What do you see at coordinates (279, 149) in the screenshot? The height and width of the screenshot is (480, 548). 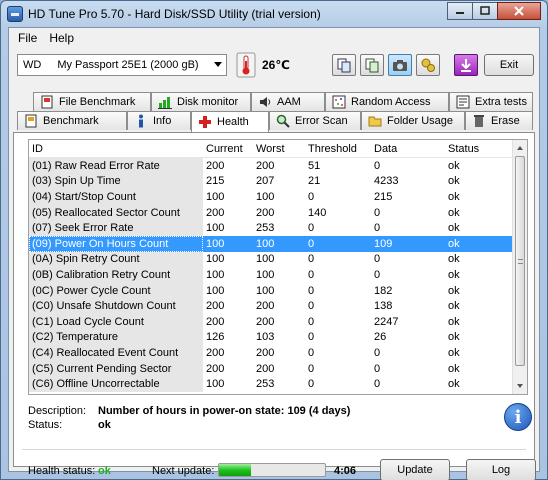 I see `header-worst: Worst` at bounding box center [279, 149].